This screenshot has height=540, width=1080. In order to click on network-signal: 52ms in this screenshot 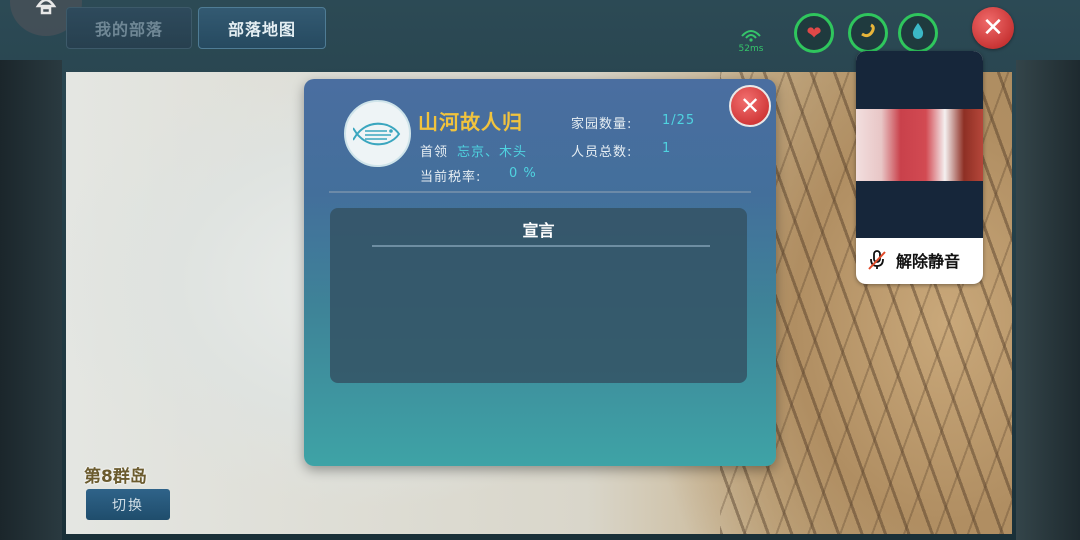, I will do `click(751, 41)`.